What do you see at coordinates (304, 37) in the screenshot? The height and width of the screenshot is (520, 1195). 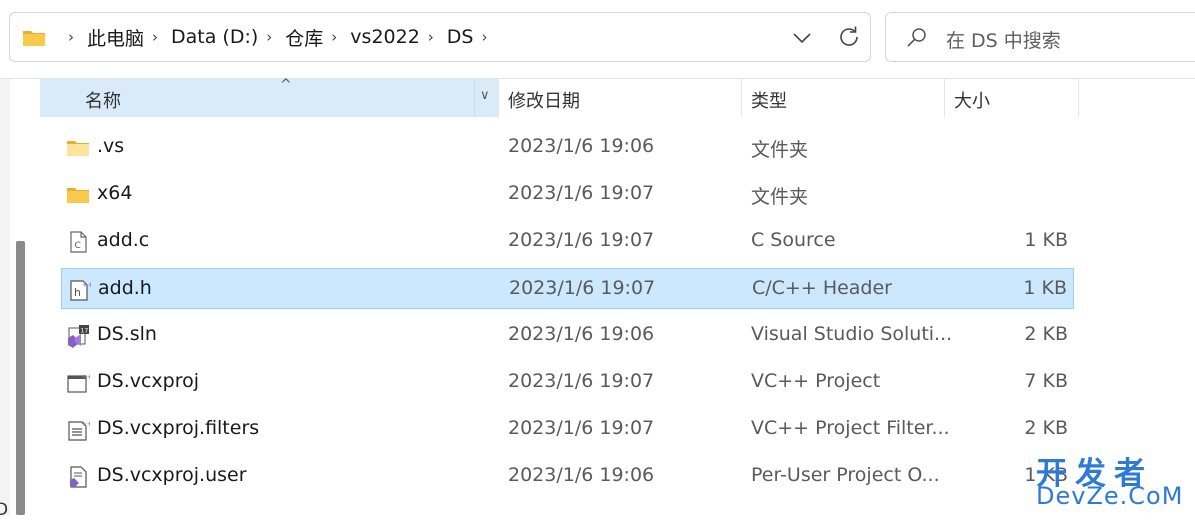 I see `breadcrumb-repo: 仓库` at bounding box center [304, 37].